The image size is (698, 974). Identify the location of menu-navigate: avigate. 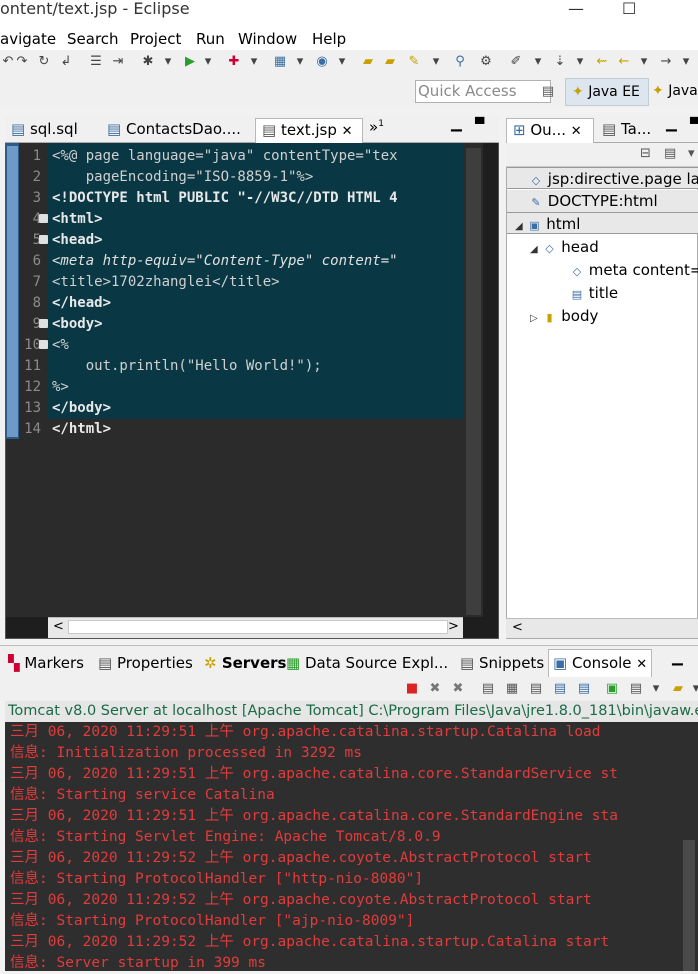
(28, 39).